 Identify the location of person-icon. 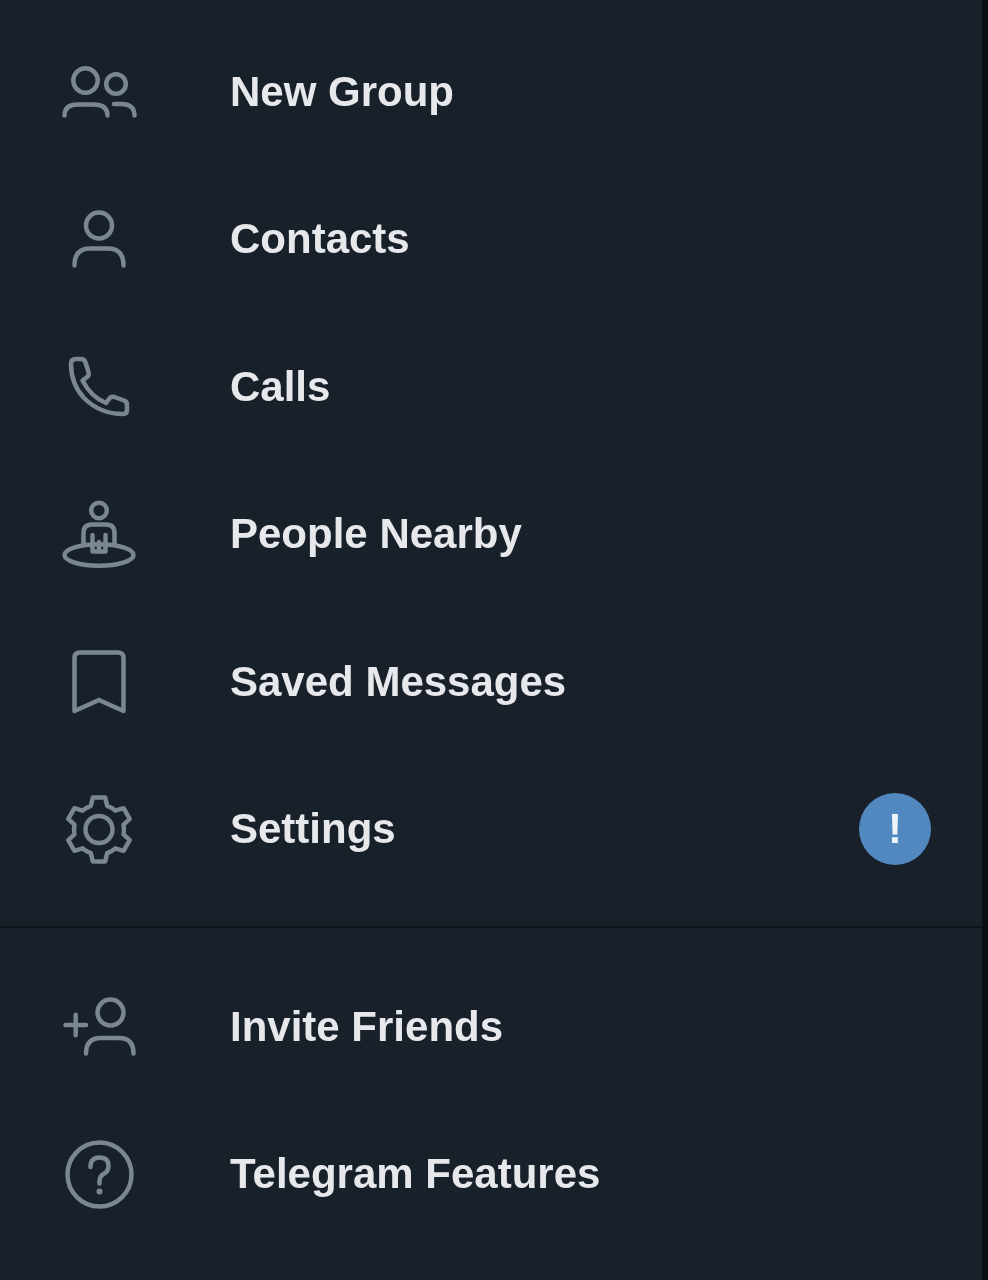
(99, 239).